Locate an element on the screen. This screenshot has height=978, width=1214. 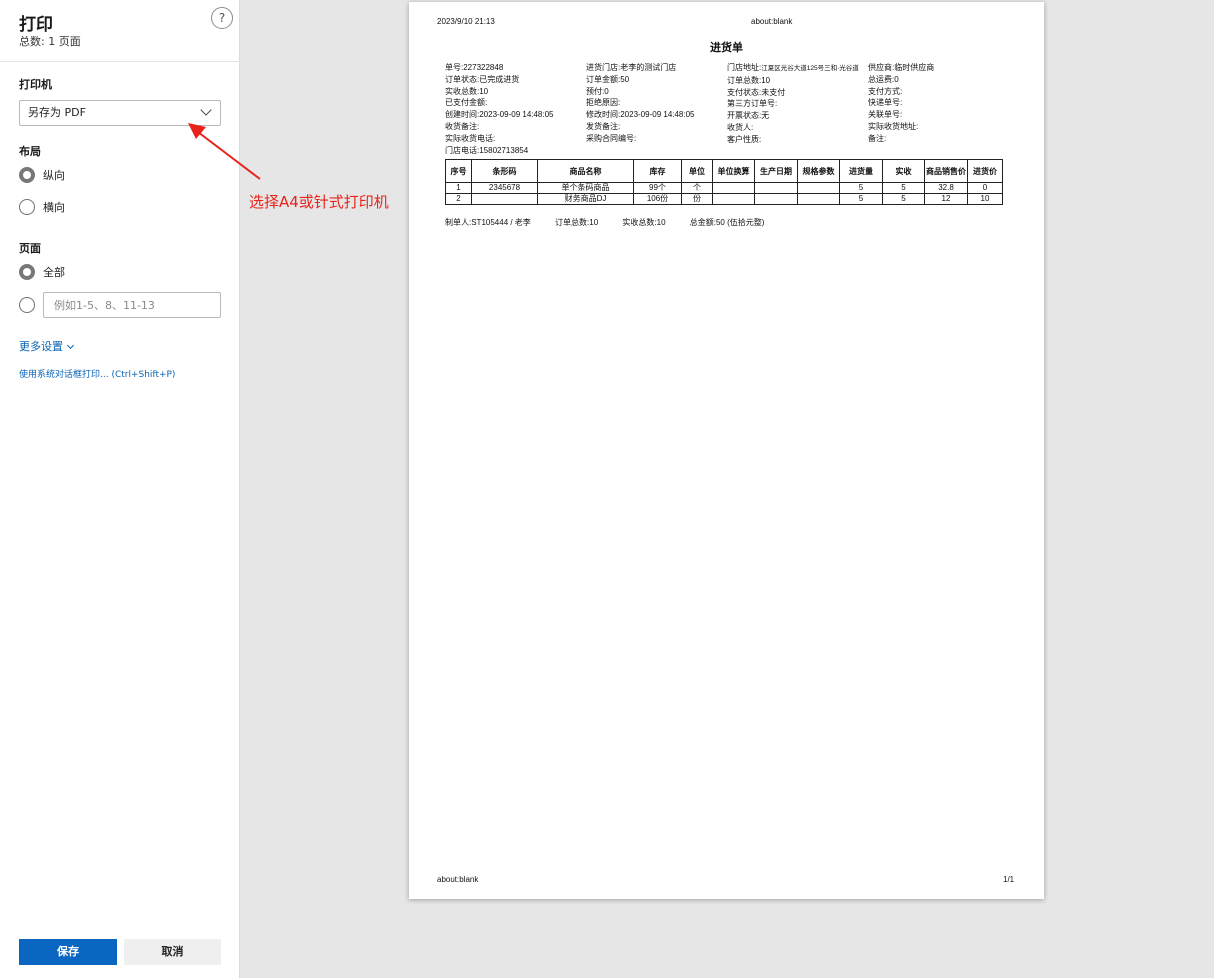
info-line: 已支付金额: is located at coordinates (466, 103).